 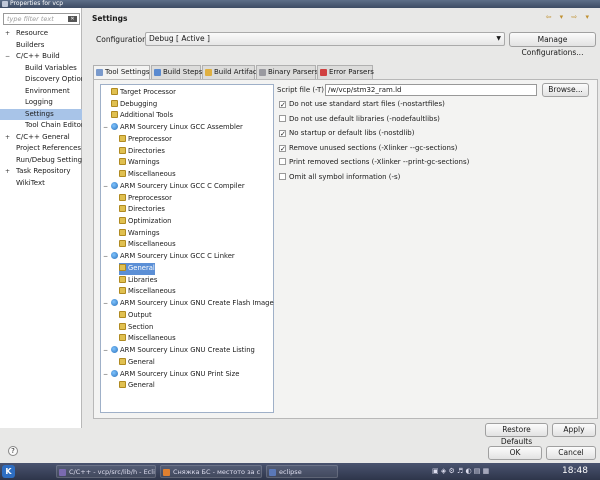 I want to click on taskbar-item: eclipse, so click(x=302, y=471).